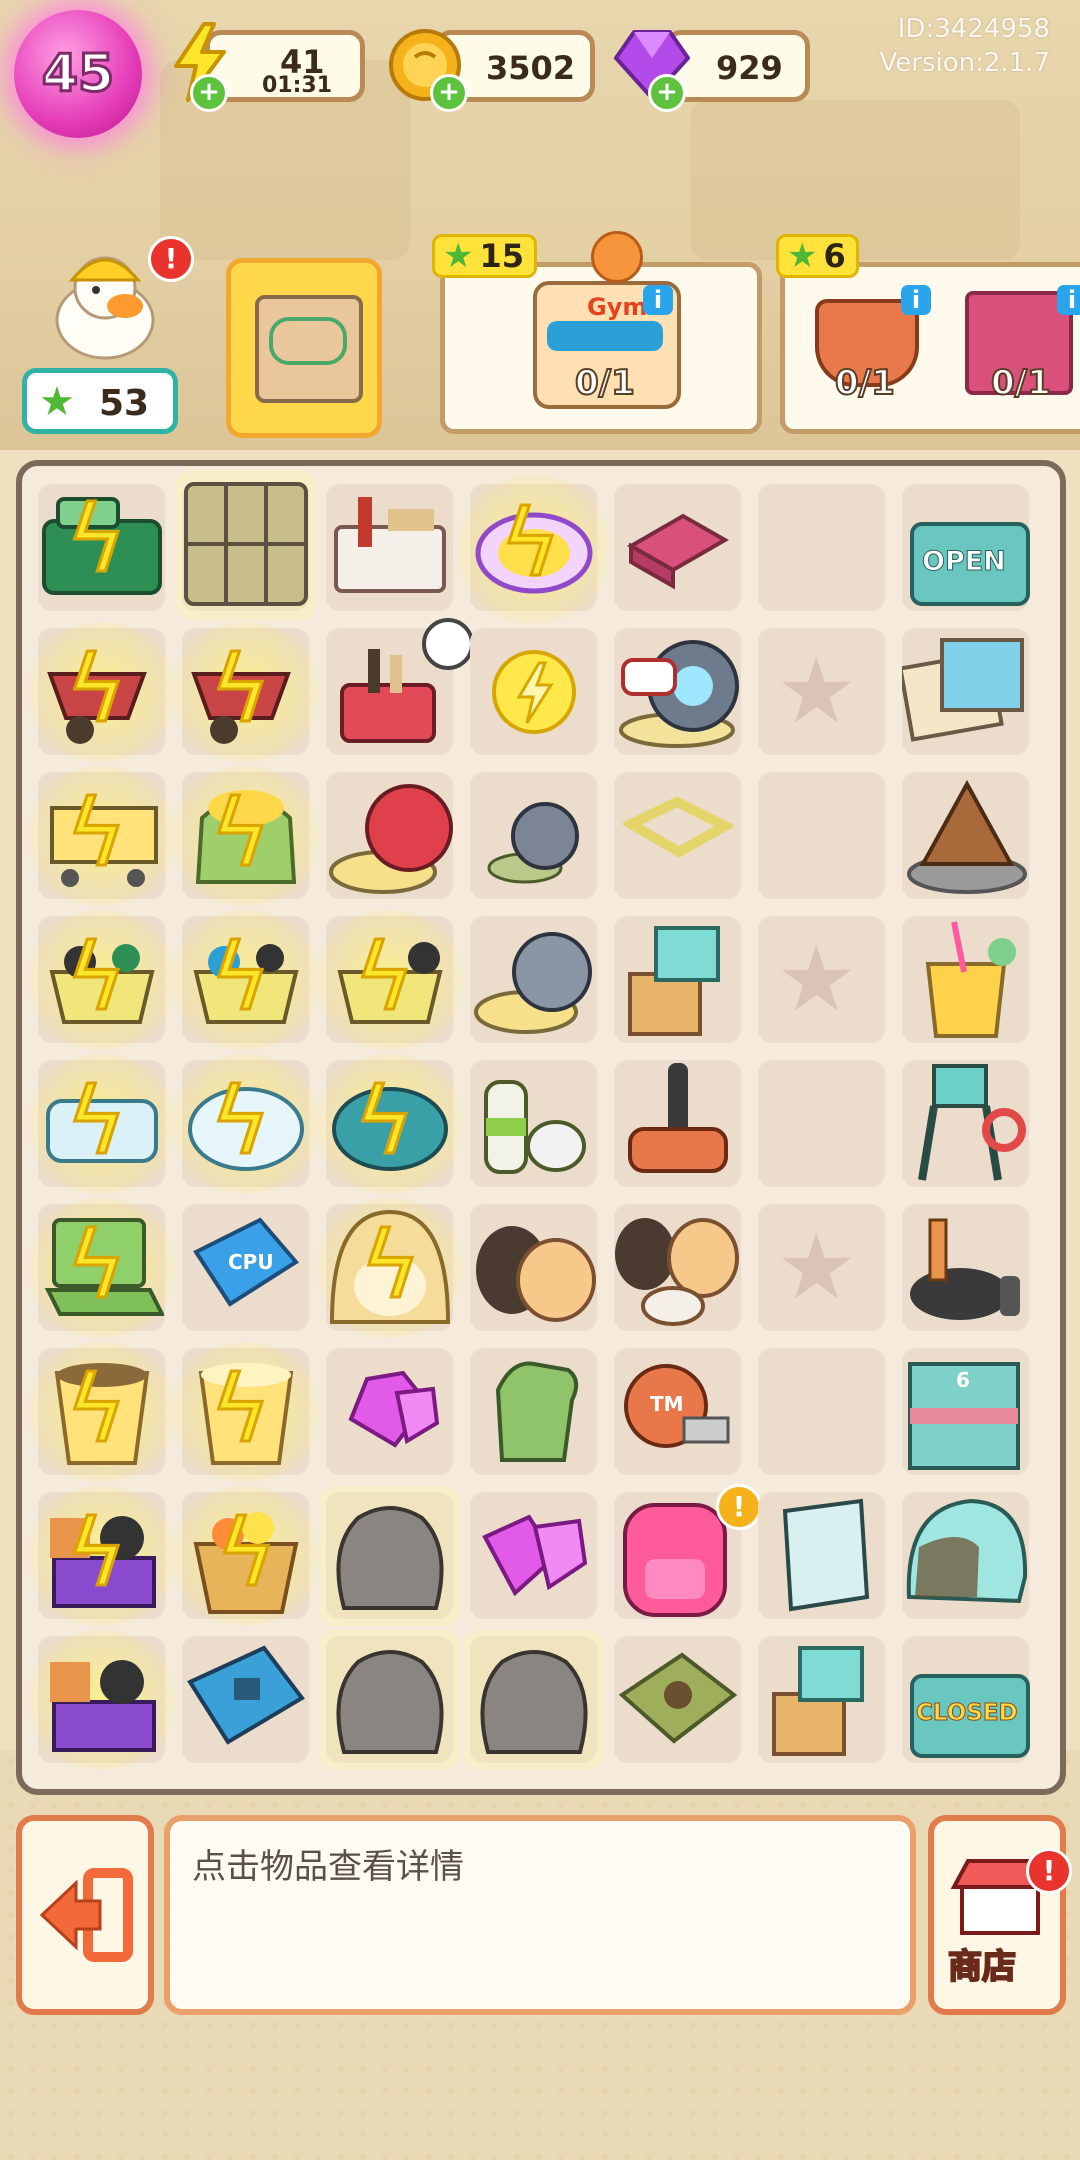 This screenshot has width=1080, height=2160. I want to click on trash-bag-icon, so click(533, 1696).